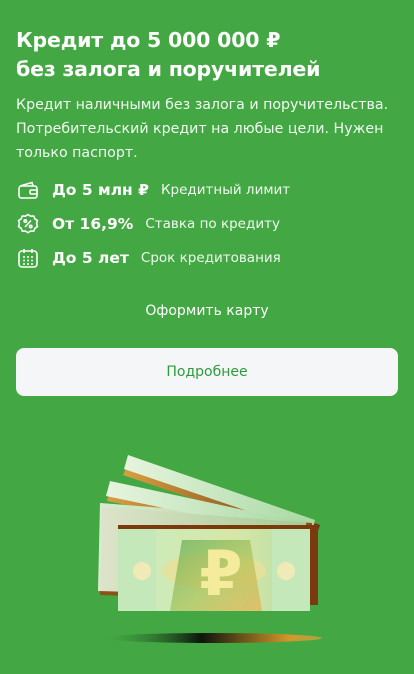  What do you see at coordinates (207, 311) in the screenshot?
I see `apply-card-link: Оформить карту` at bounding box center [207, 311].